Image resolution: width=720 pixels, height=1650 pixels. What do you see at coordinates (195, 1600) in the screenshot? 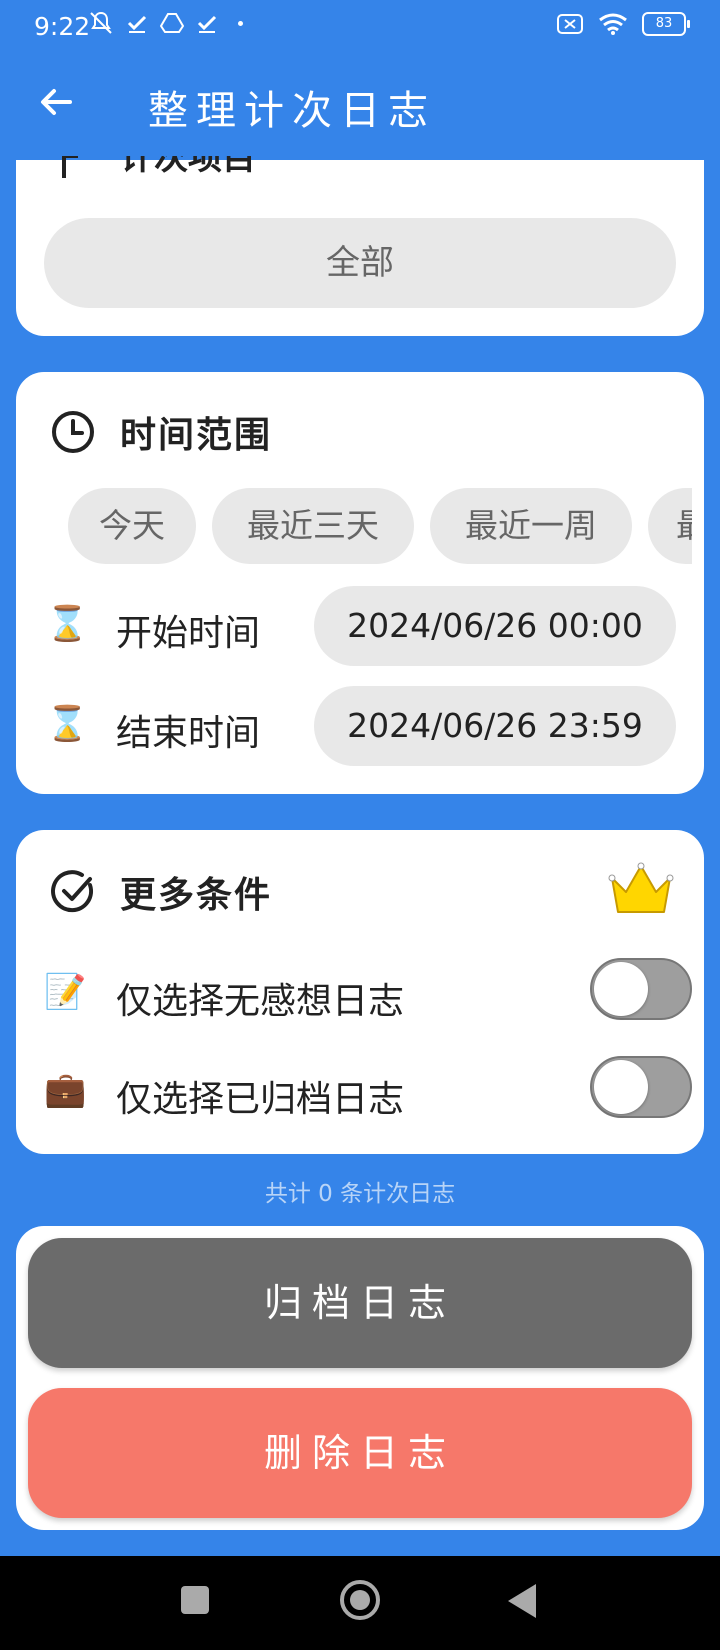
I see `recents-button` at bounding box center [195, 1600].